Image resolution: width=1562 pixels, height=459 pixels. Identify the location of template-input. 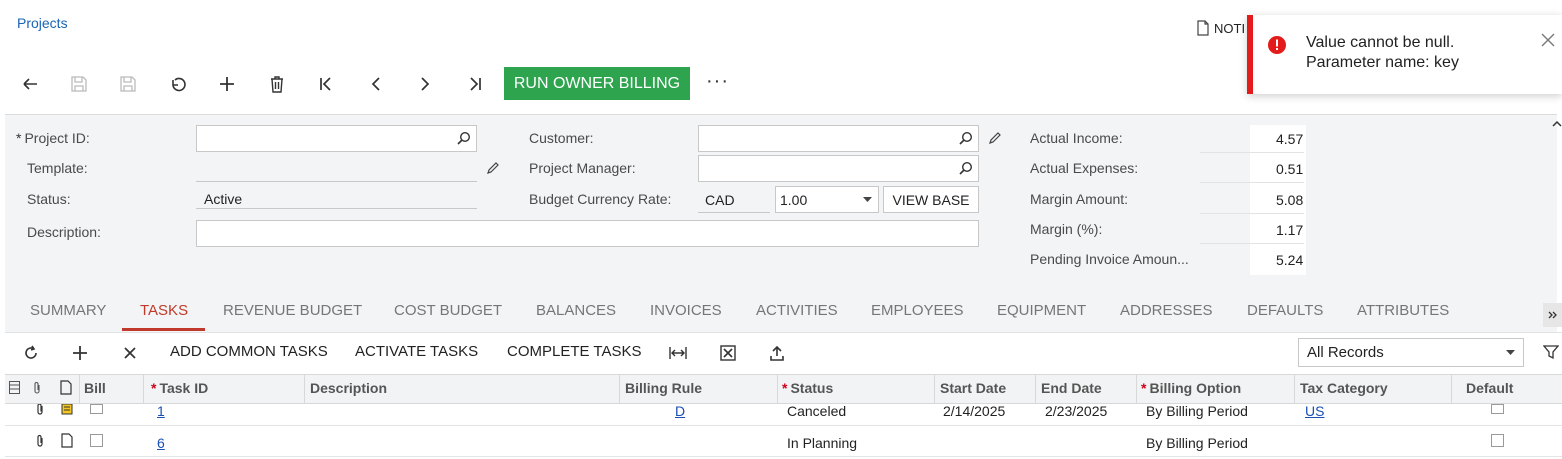
(336, 168).